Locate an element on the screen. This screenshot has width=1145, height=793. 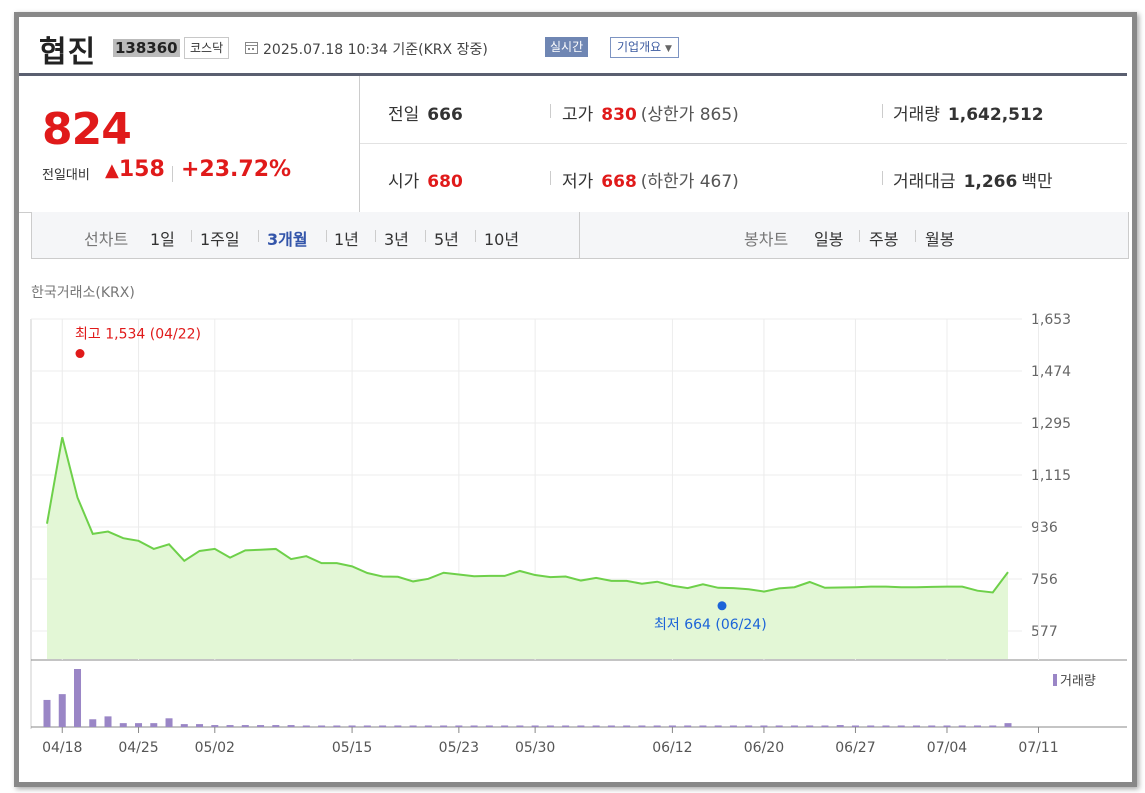
volume-legend-swatch is located at coordinates (1055, 680).